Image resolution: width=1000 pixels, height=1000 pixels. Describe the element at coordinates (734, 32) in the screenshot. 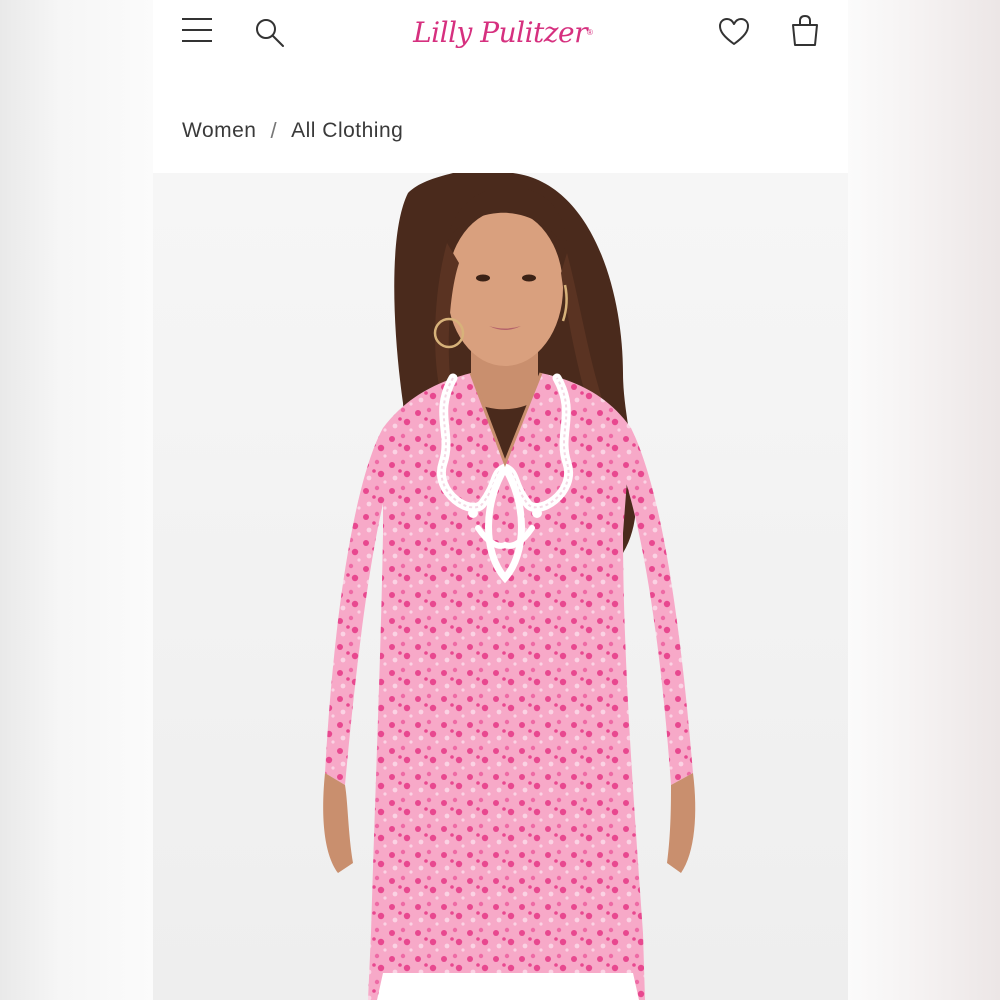

I see `heart-icon` at that location.